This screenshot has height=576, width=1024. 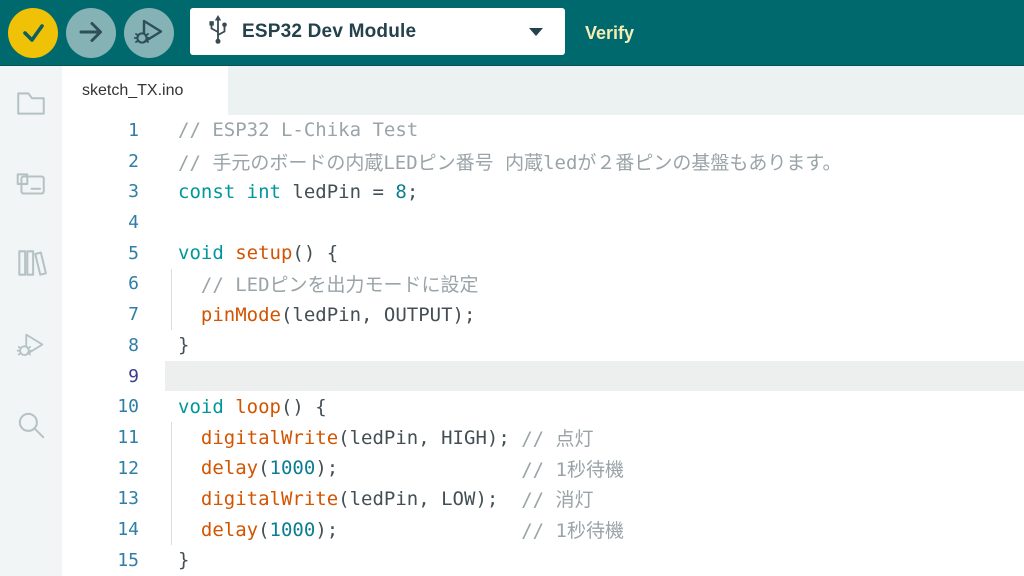 I want to click on line-number: 6, so click(x=100, y=283).